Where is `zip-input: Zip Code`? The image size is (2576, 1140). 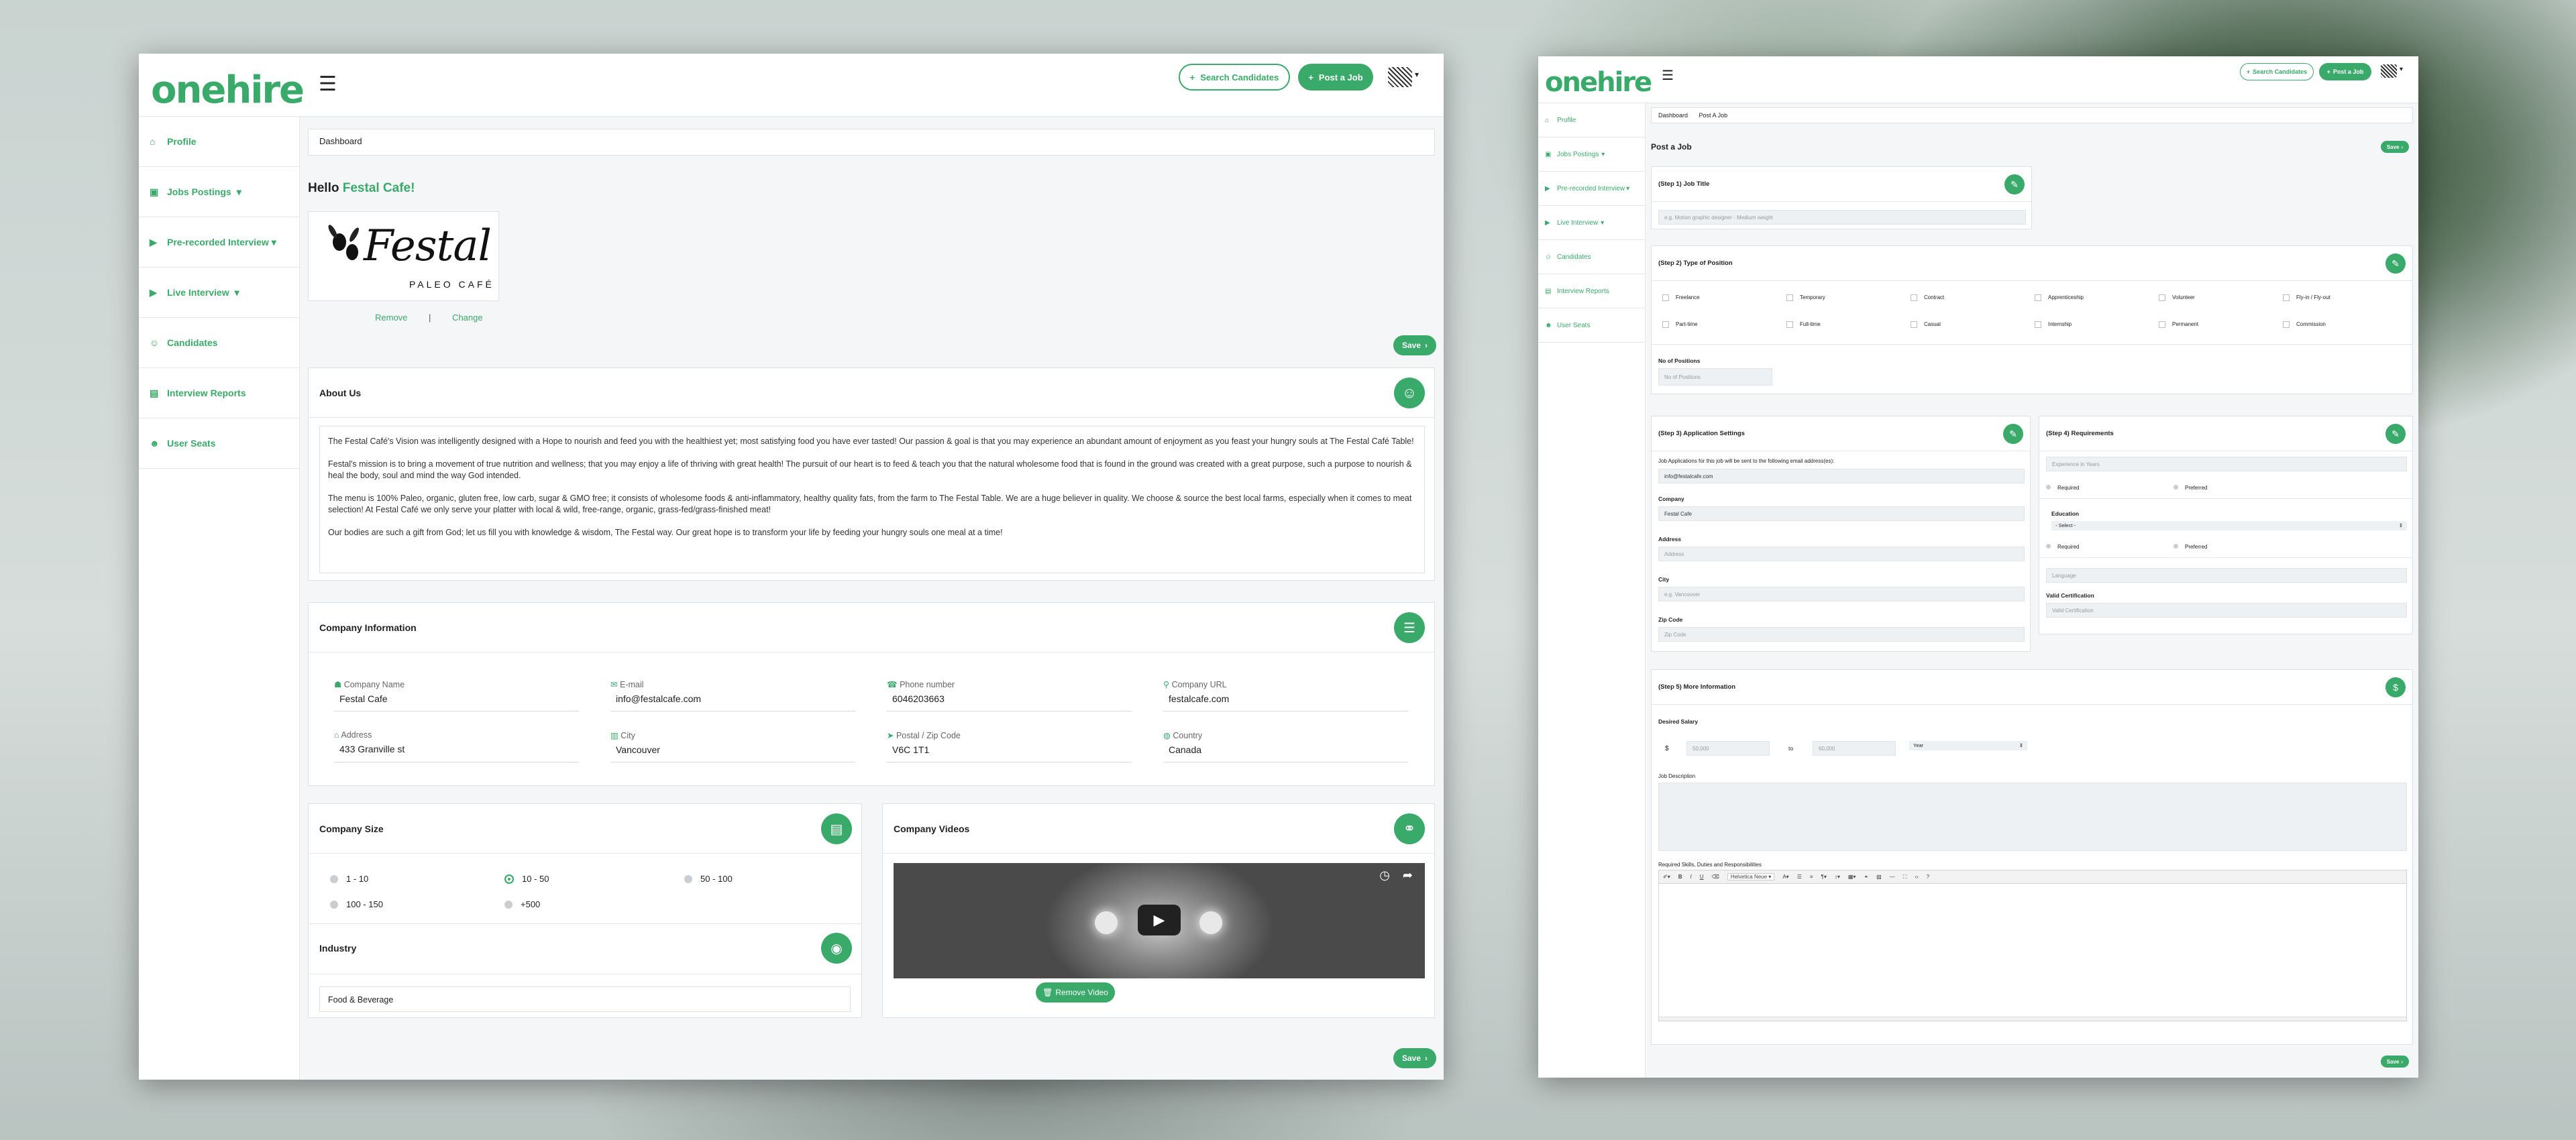
zip-input: Zip Code is located at coordinates (1841, 634).